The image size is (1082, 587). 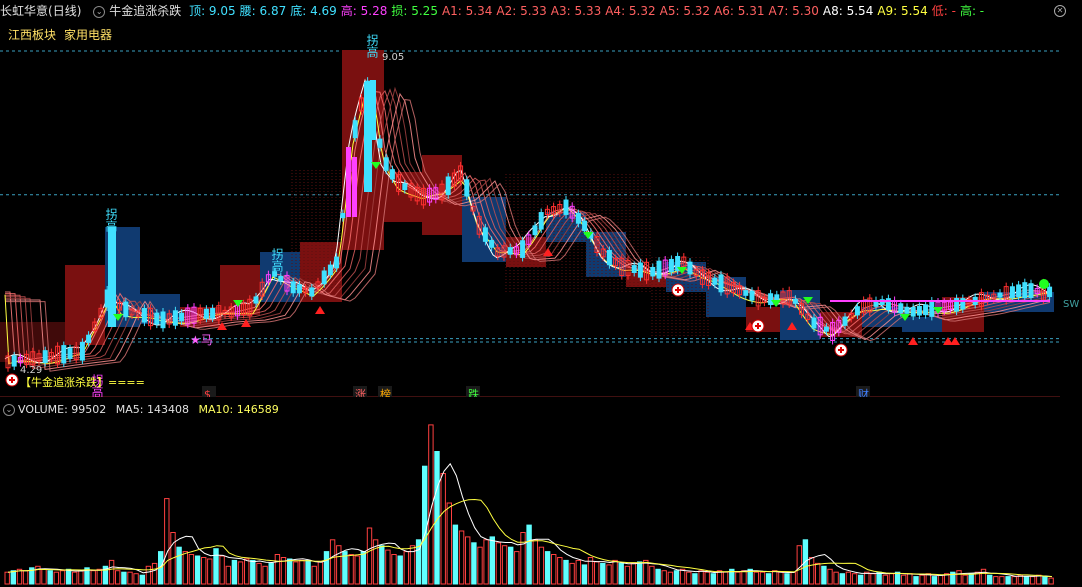 What do you see at coordinates (385, 392) in the screenshot?
I see `event-marker: 榜` at bounding box center [385, 392].